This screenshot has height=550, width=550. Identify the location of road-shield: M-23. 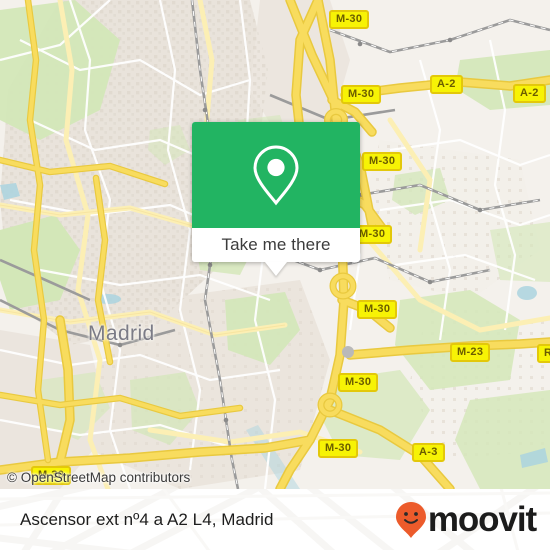
(470, 352).